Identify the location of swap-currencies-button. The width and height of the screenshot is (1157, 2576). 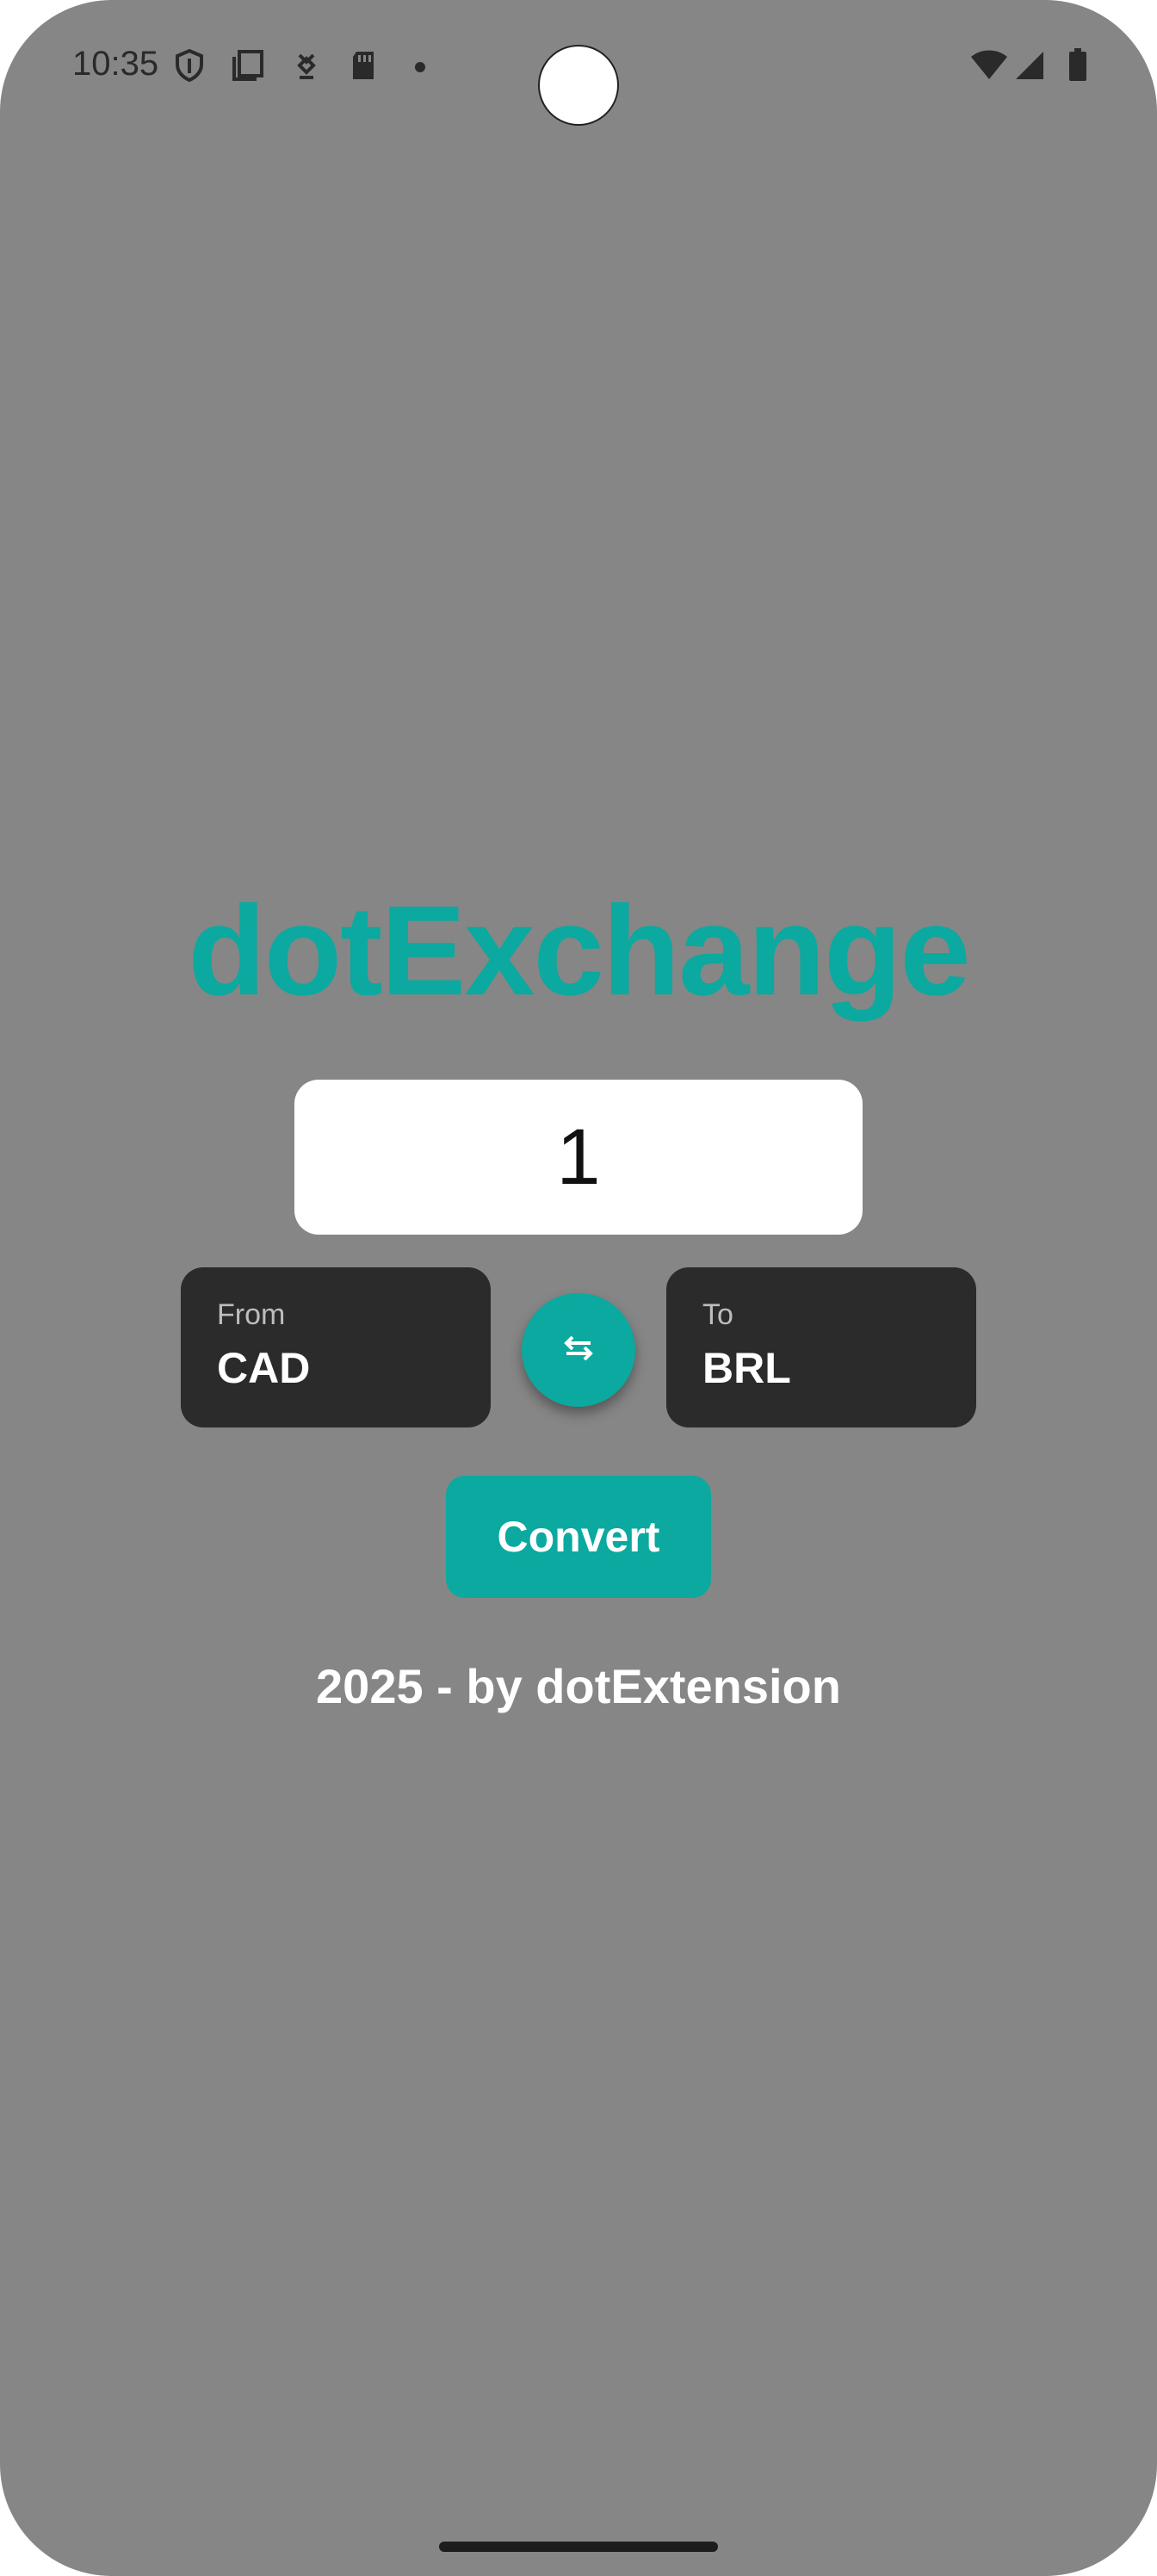
(579, 1350).